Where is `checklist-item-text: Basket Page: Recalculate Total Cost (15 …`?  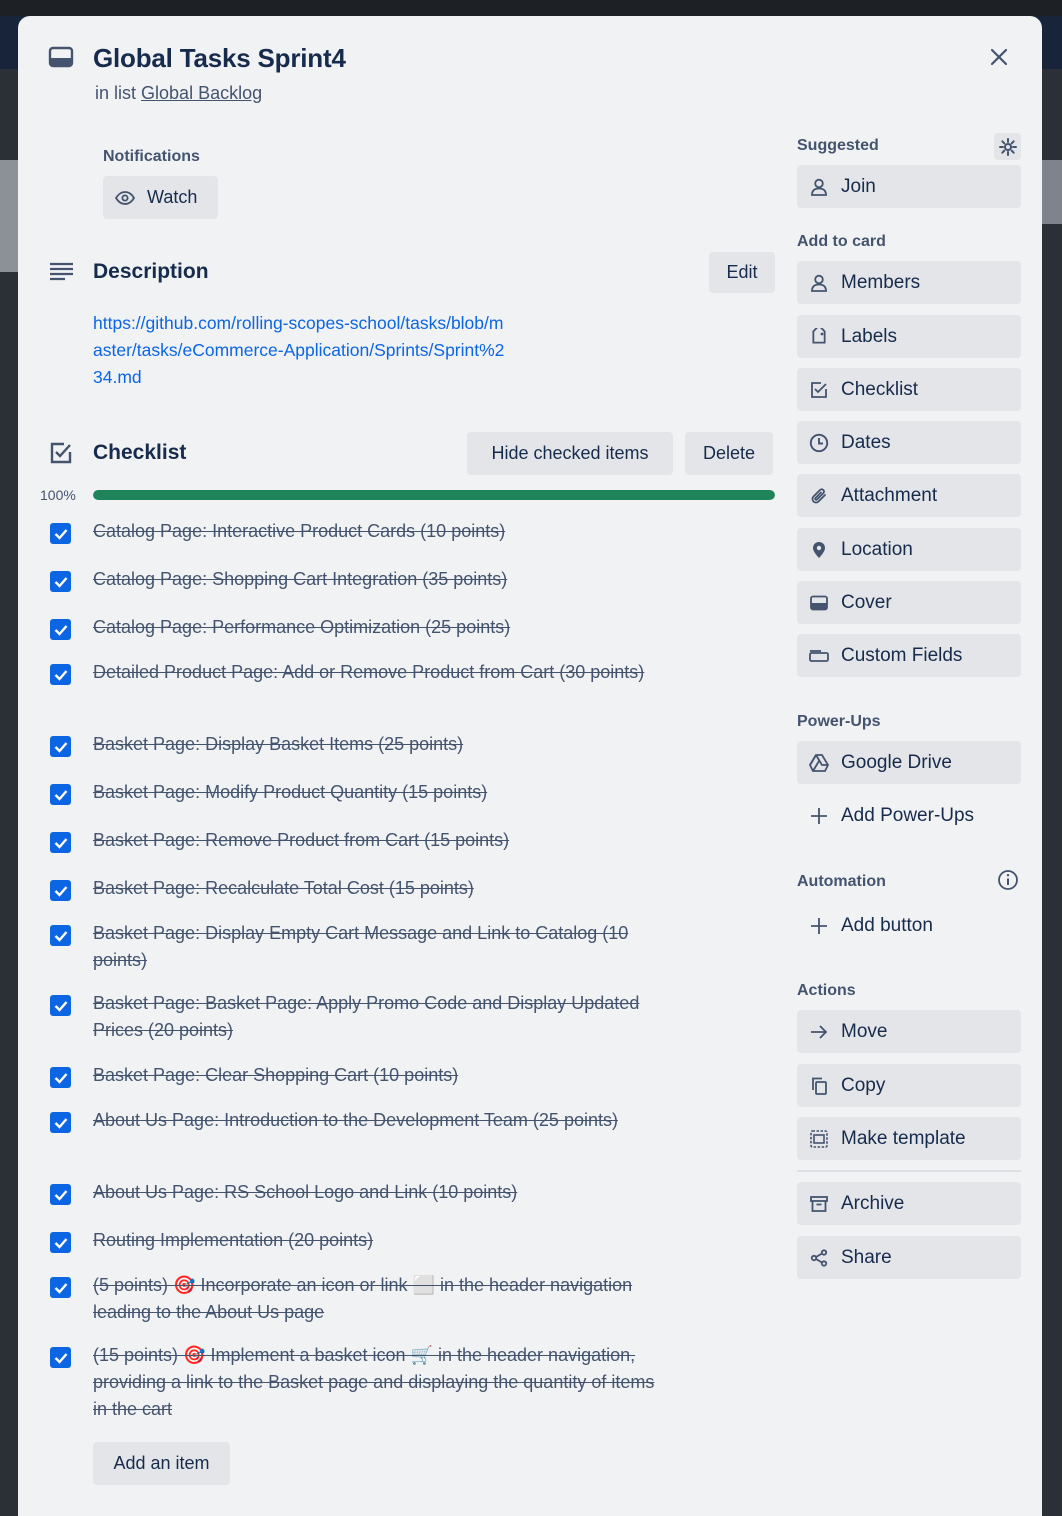 checklist-item-text: Basket Page: Recalculate Total Cost (15 … is located at coordinates (378, 888).